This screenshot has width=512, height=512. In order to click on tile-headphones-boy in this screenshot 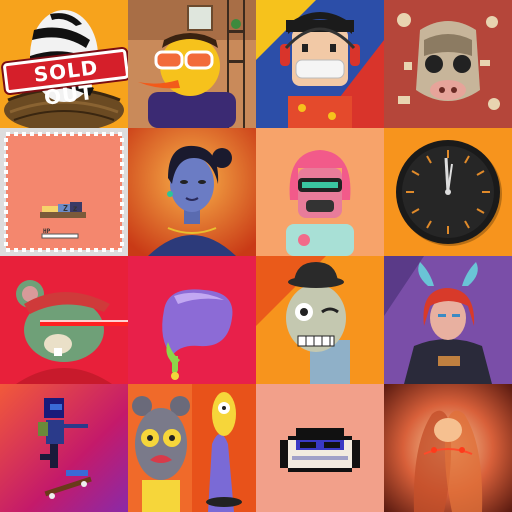, I will do `click(320, 64)`.